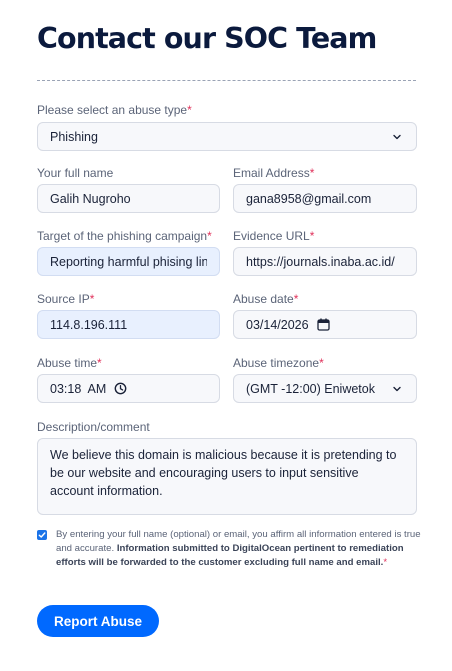 This screenshot has height=671, width=452. What do you see at coordinates (74, 136) in the screenshot?
I see `abuse-type-value: Phishing` at bounding box center [74, 136].